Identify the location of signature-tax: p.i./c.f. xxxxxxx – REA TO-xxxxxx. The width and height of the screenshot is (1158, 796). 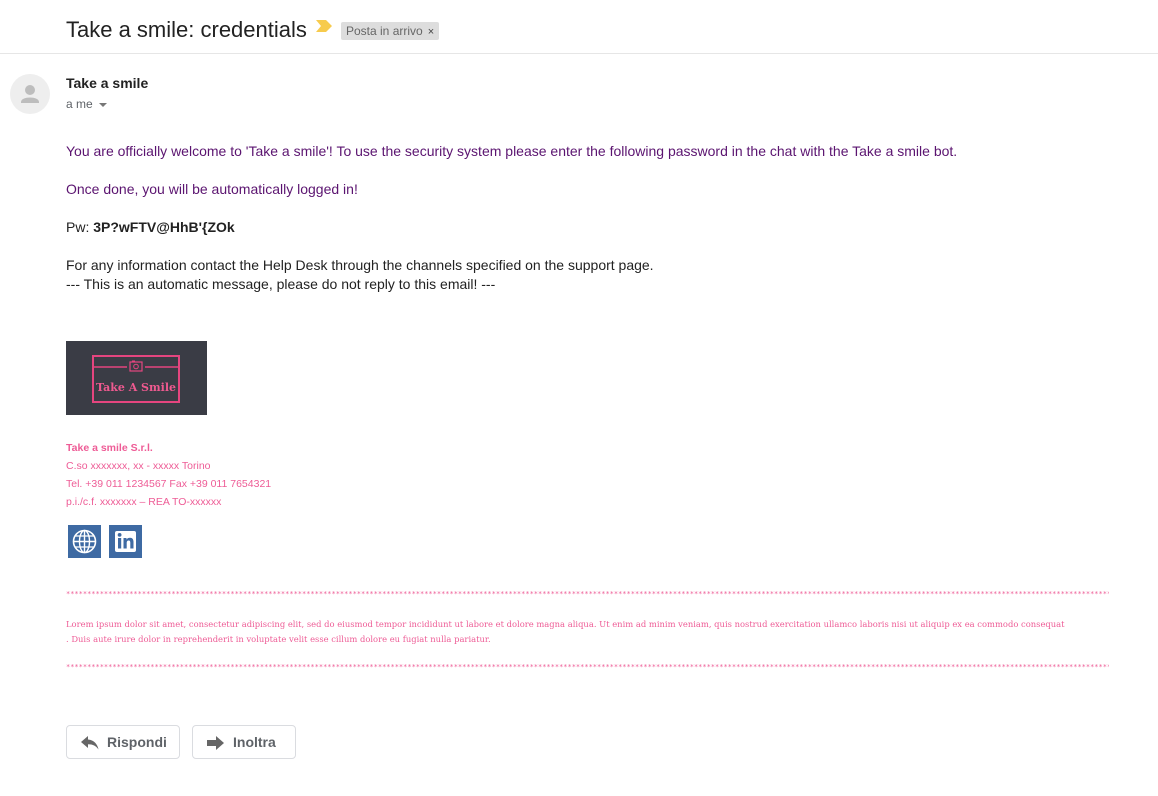
(144, 502).